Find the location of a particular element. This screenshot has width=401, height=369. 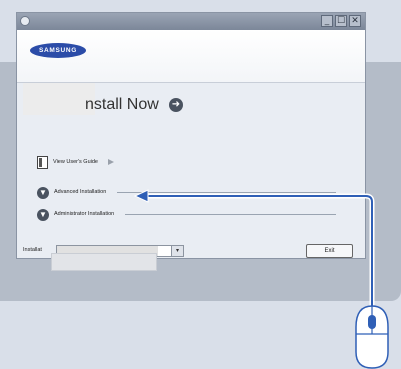

callout-arrowhead is located at coordinates (141, 196).